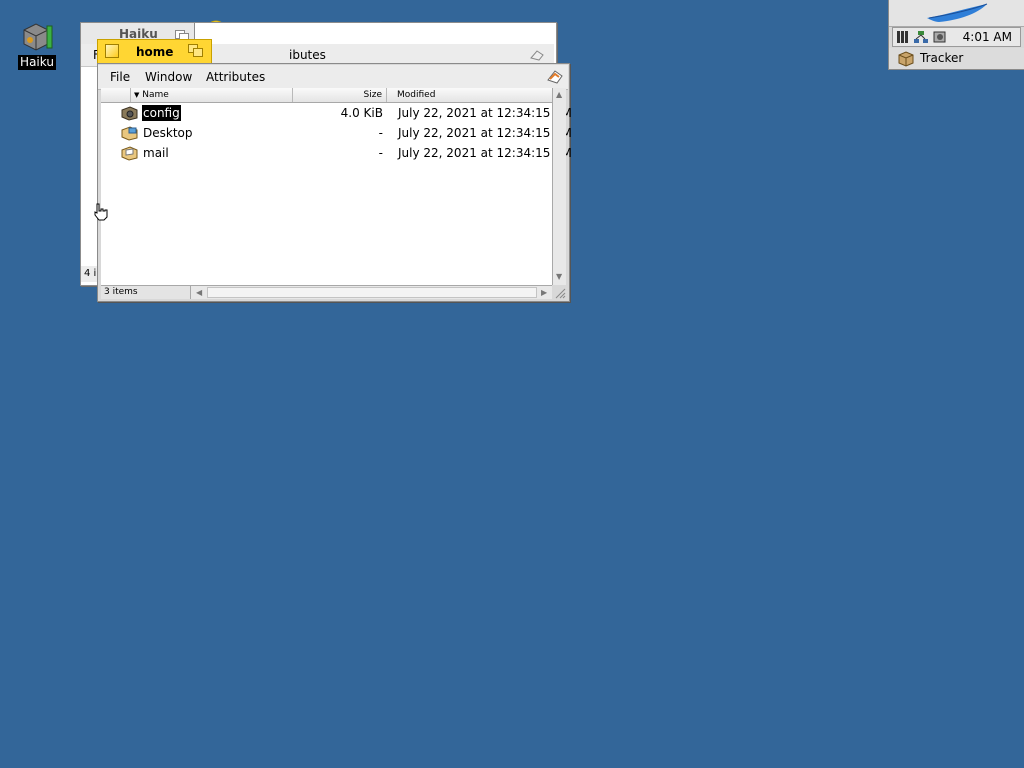  What do you see at coordinates (340, 95) in the screenshot?
I see `column-size: Size` at bounding box center [340, 95].